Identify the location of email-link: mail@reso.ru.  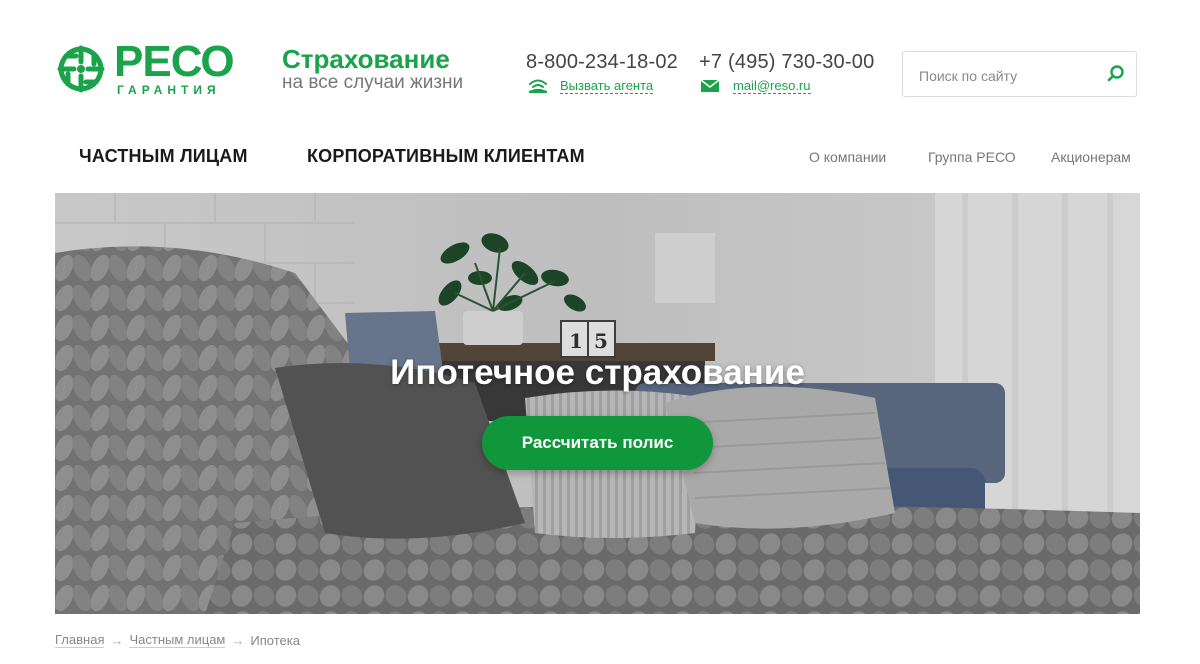
(772, 86).